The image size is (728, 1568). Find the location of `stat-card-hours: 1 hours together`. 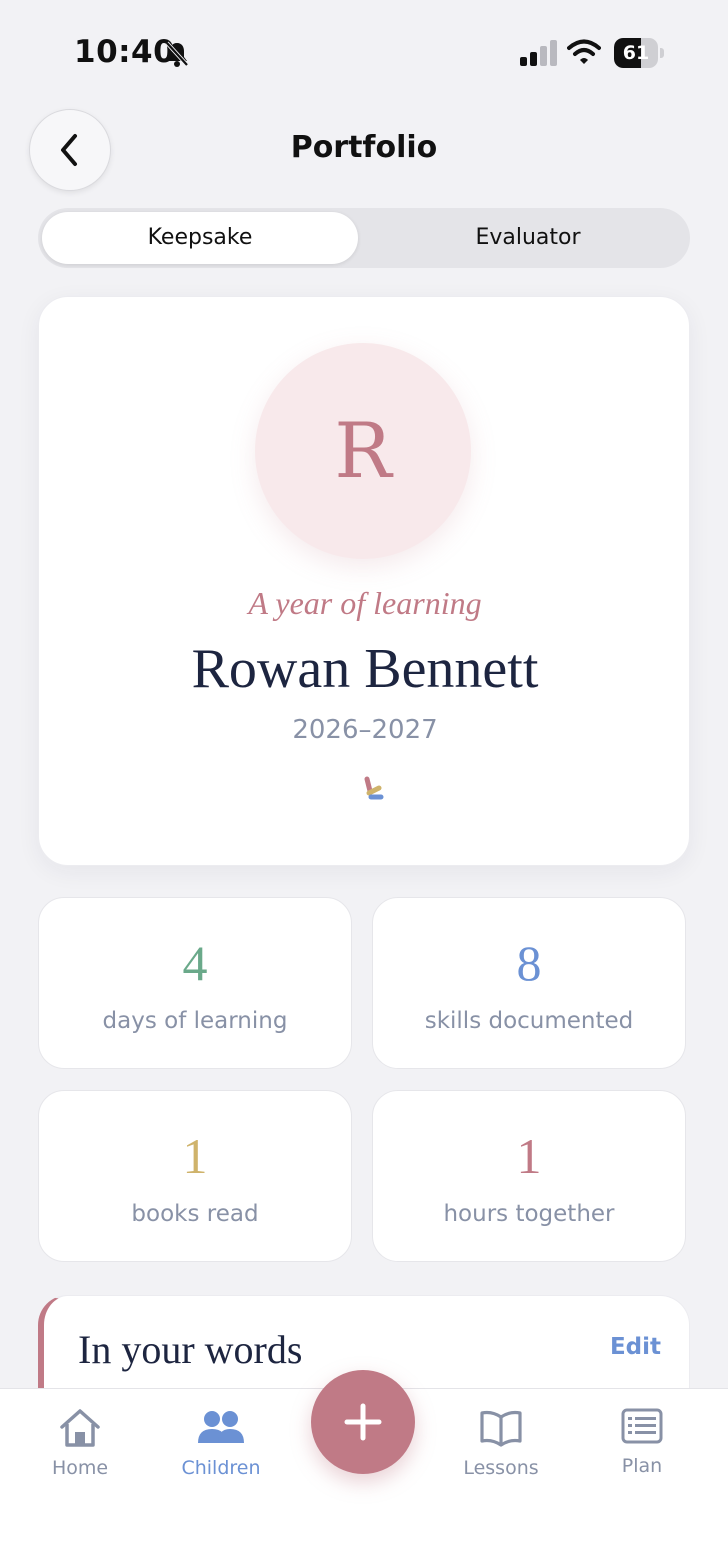

stat-card-hours: 1 hours together is located at coordinates (529, 1176).